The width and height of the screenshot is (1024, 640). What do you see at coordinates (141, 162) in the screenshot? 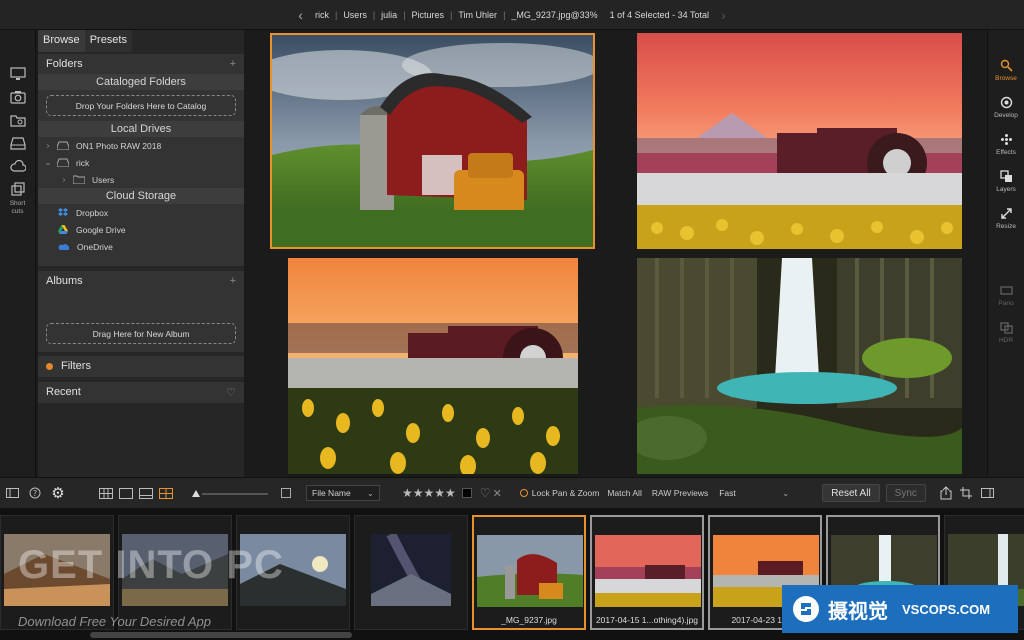
I see `drive-row-rick: ⌄ rick` at bounding box center [141, 162].